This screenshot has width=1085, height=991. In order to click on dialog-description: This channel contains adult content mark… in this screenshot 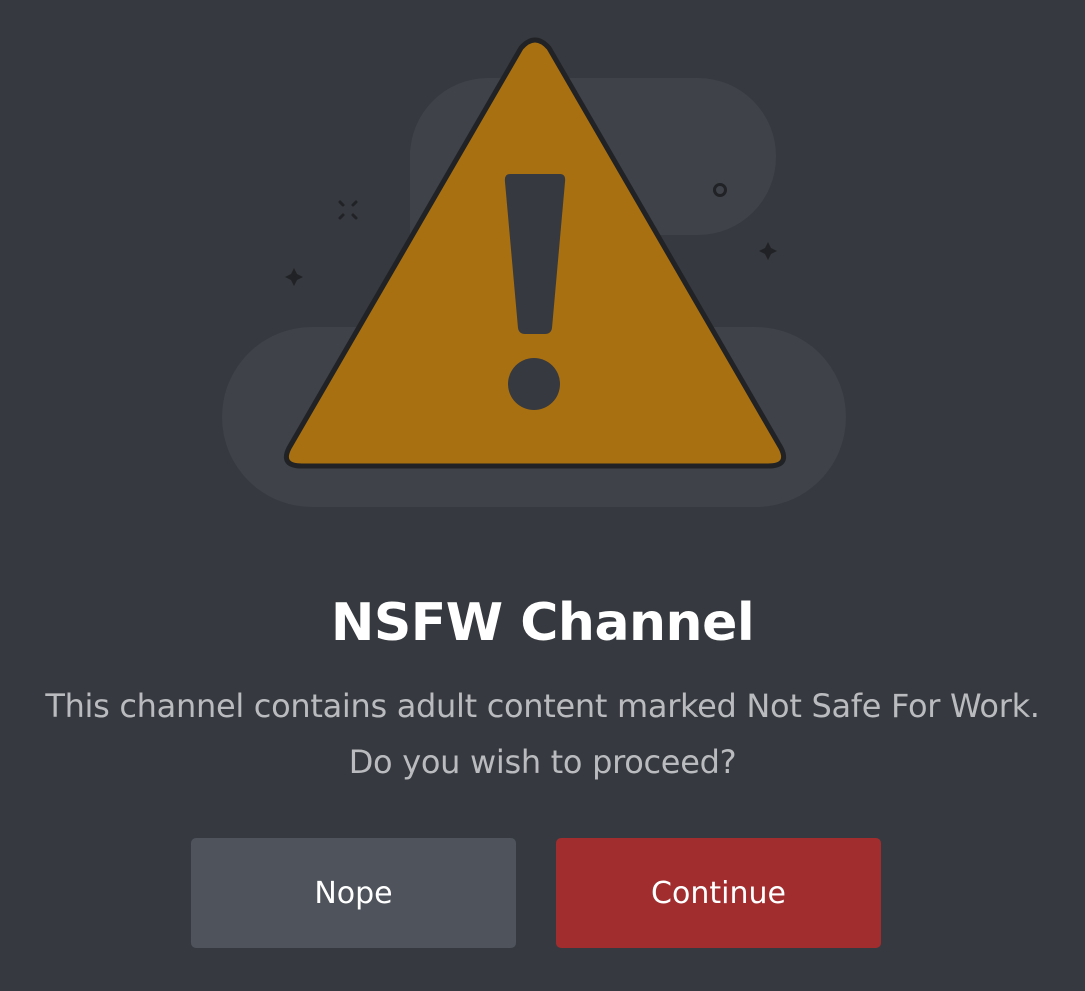, I will do `click(542, 734)`.